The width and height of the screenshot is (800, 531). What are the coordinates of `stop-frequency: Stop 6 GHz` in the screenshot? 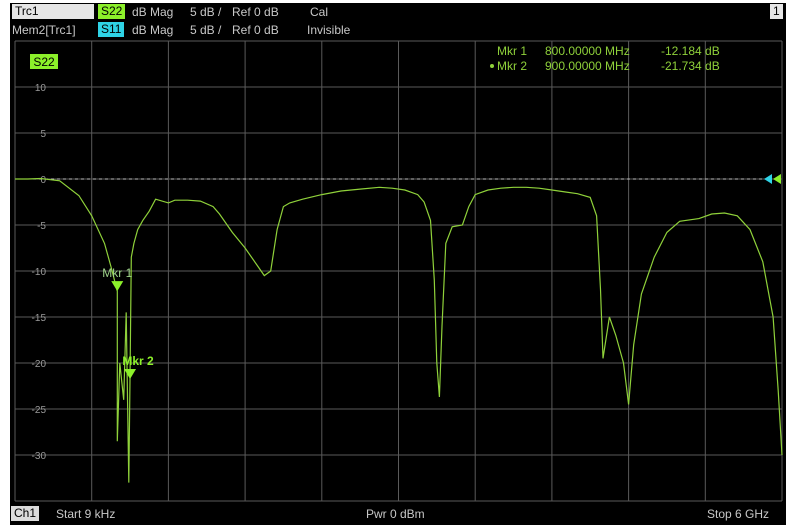 It's located at (738, 514).